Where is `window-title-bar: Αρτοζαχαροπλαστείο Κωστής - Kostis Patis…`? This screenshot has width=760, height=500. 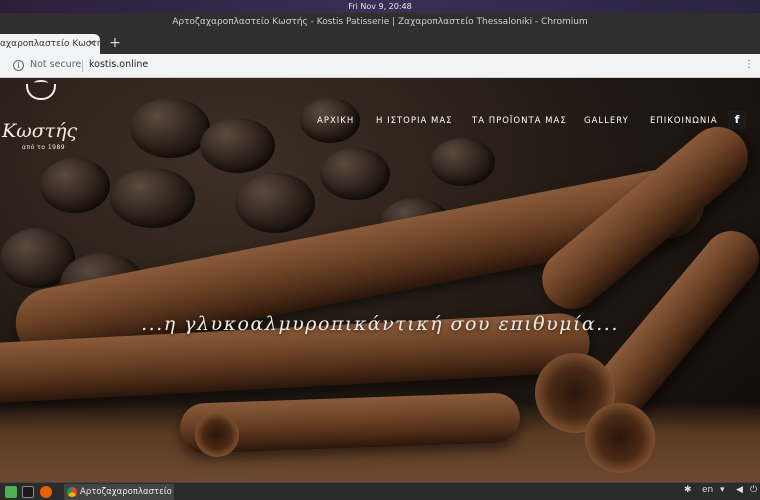 window-title-bar: Αρτοζαχαροπλαστείο Κωστής - Kostis Patis… is located at coordinates (380, 22).